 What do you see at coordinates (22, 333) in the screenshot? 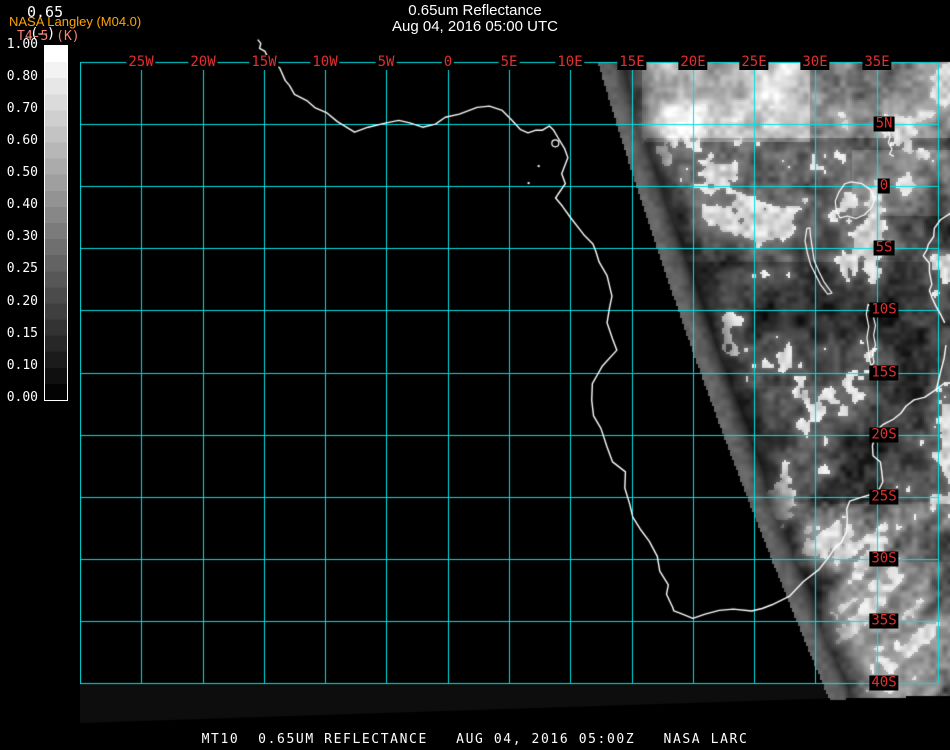
I see `colorbar-tick: 0.15` at bounding box center [22, 333].